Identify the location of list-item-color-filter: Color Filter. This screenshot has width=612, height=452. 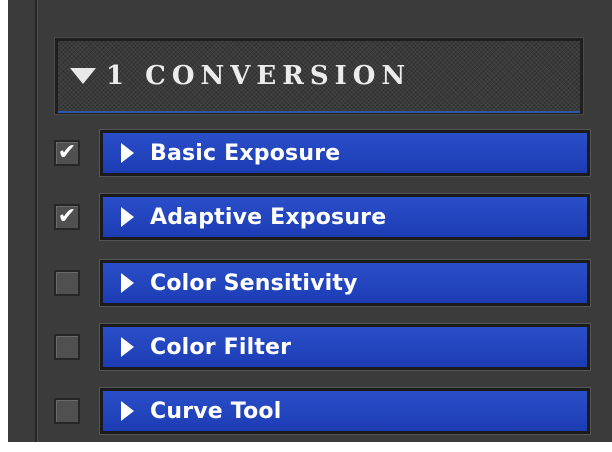
(318, 348).